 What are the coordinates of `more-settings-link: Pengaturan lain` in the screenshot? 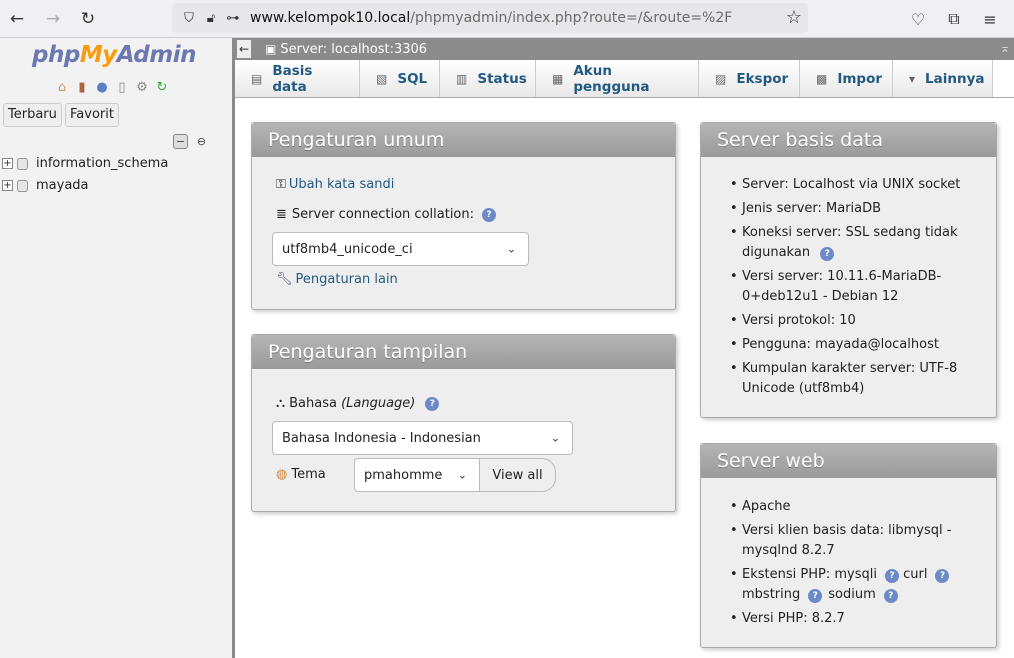 It's located at (347, 279).